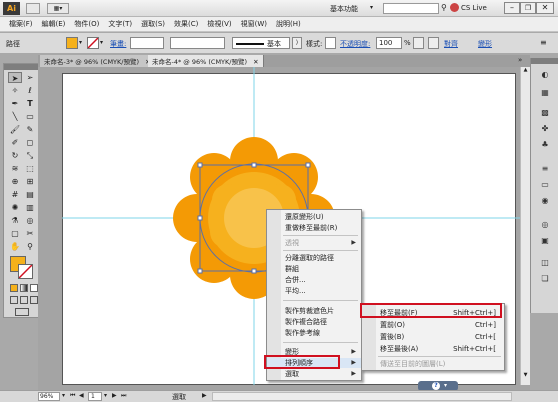  Describe the element at coordinates (314, 269) in the screenshot. I see `menu-item-group: 群組` at that location.